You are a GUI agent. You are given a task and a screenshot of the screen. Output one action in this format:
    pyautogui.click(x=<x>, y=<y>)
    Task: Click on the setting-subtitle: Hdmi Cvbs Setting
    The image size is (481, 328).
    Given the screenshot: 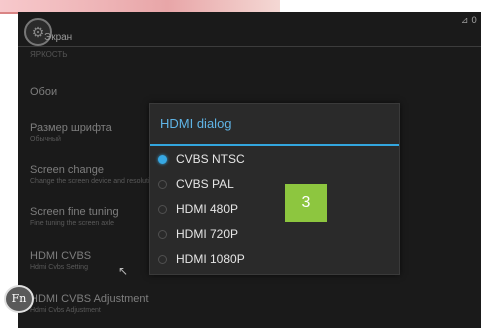 What is the action you would take?
    pyautogui.click(x=59, y=267)
    